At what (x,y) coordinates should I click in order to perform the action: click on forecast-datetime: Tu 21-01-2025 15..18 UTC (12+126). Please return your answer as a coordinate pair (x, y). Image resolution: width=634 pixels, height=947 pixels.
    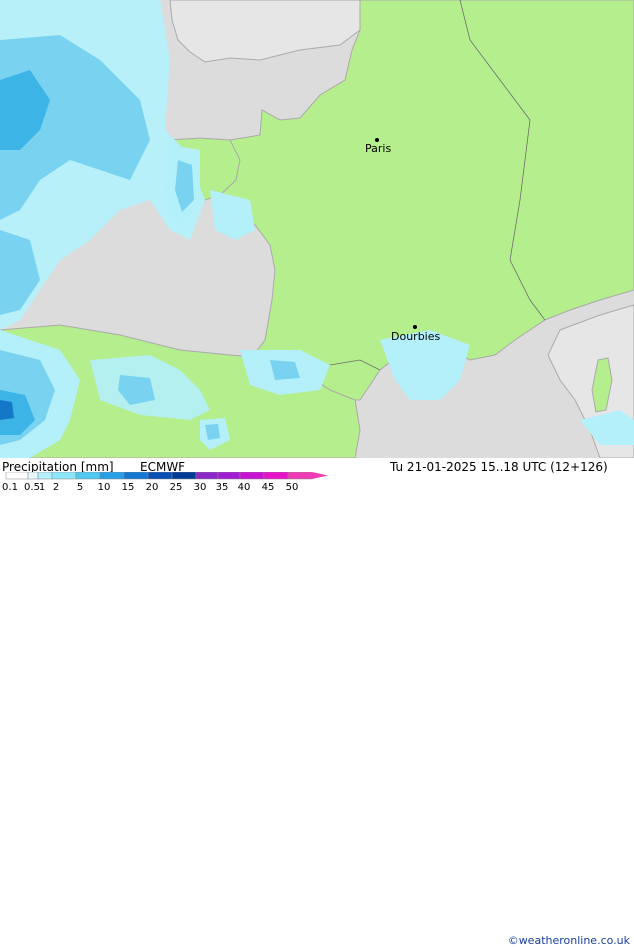
    Looking at the image, I should click on (499, 467).